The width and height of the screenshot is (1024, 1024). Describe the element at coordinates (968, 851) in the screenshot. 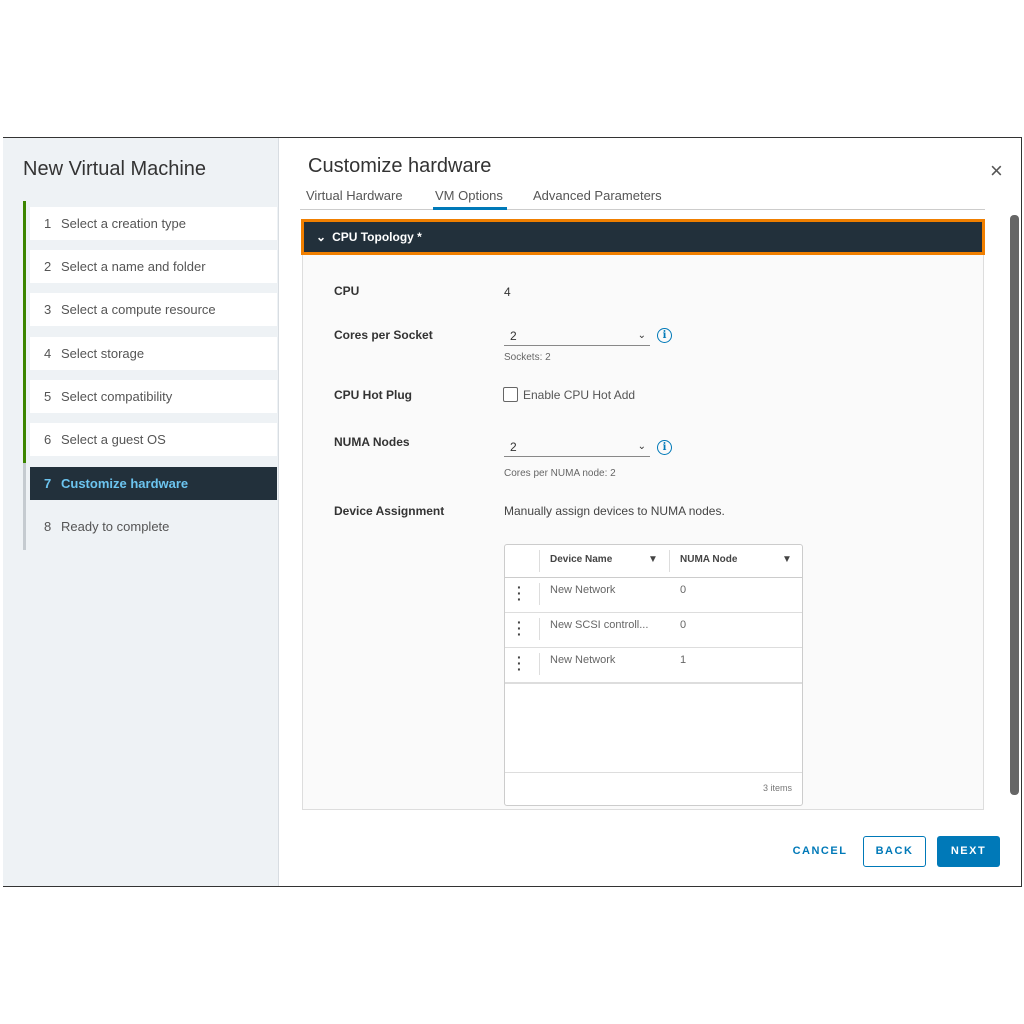

I see `next-button: NEXT` at that location.